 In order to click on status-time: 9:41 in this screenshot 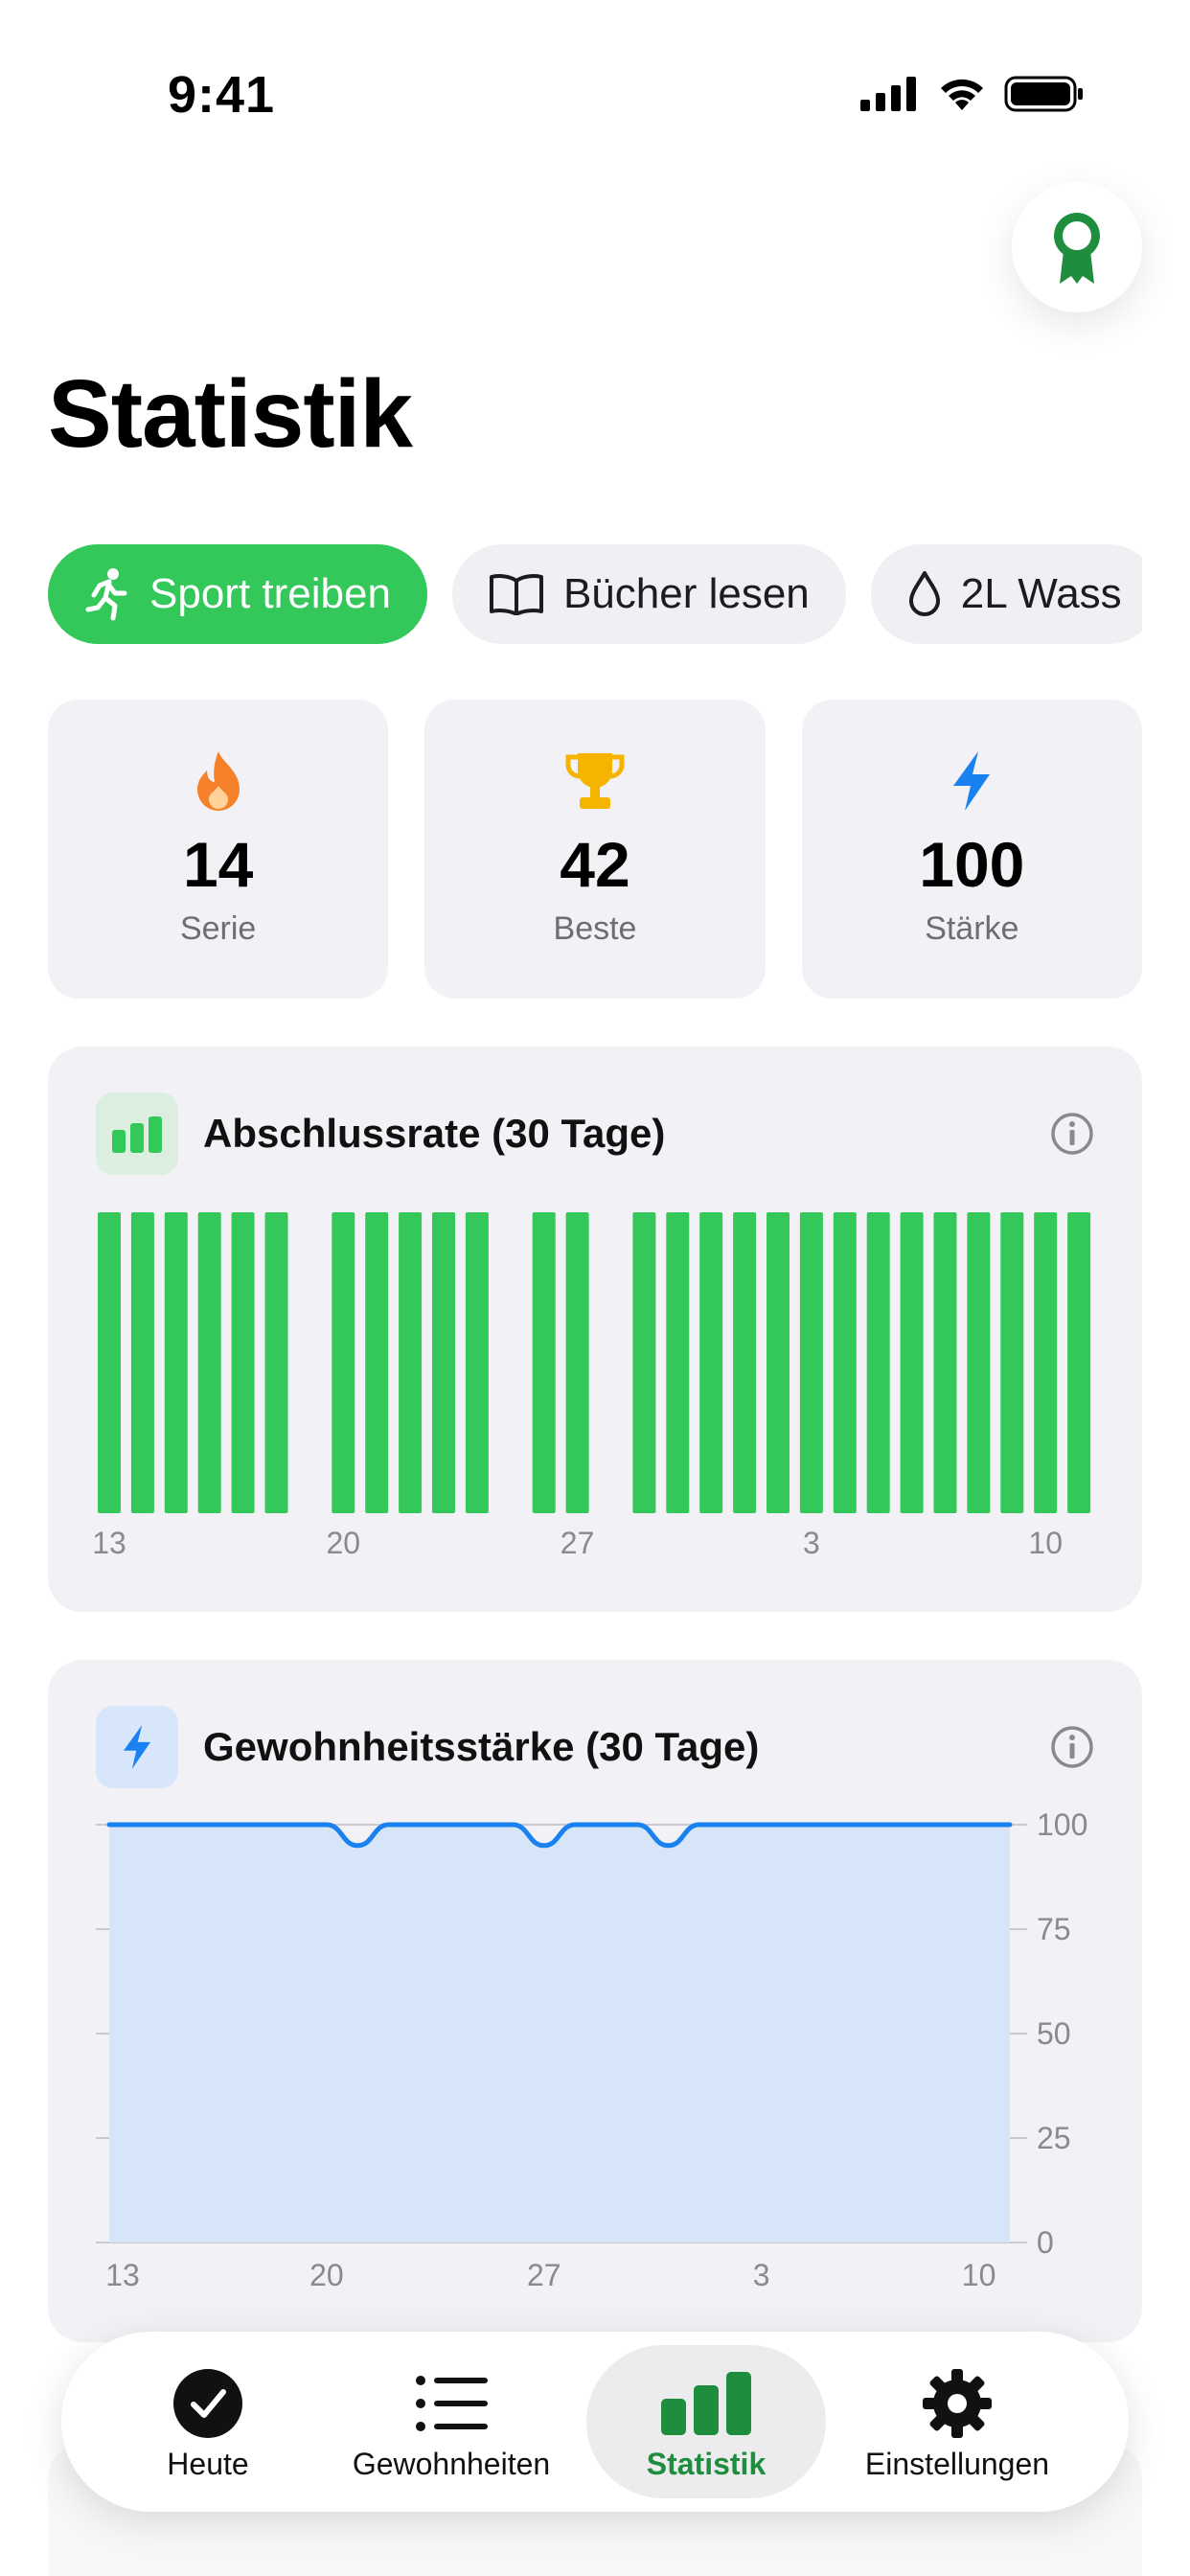, I will do `click(222, 95)`.